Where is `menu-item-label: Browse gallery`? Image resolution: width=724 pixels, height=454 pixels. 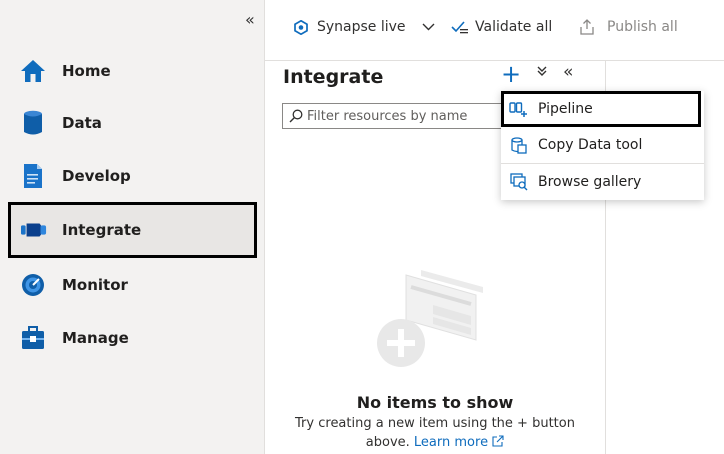 menu-item-label: Browse gallery is located at coordinates (590, 182).